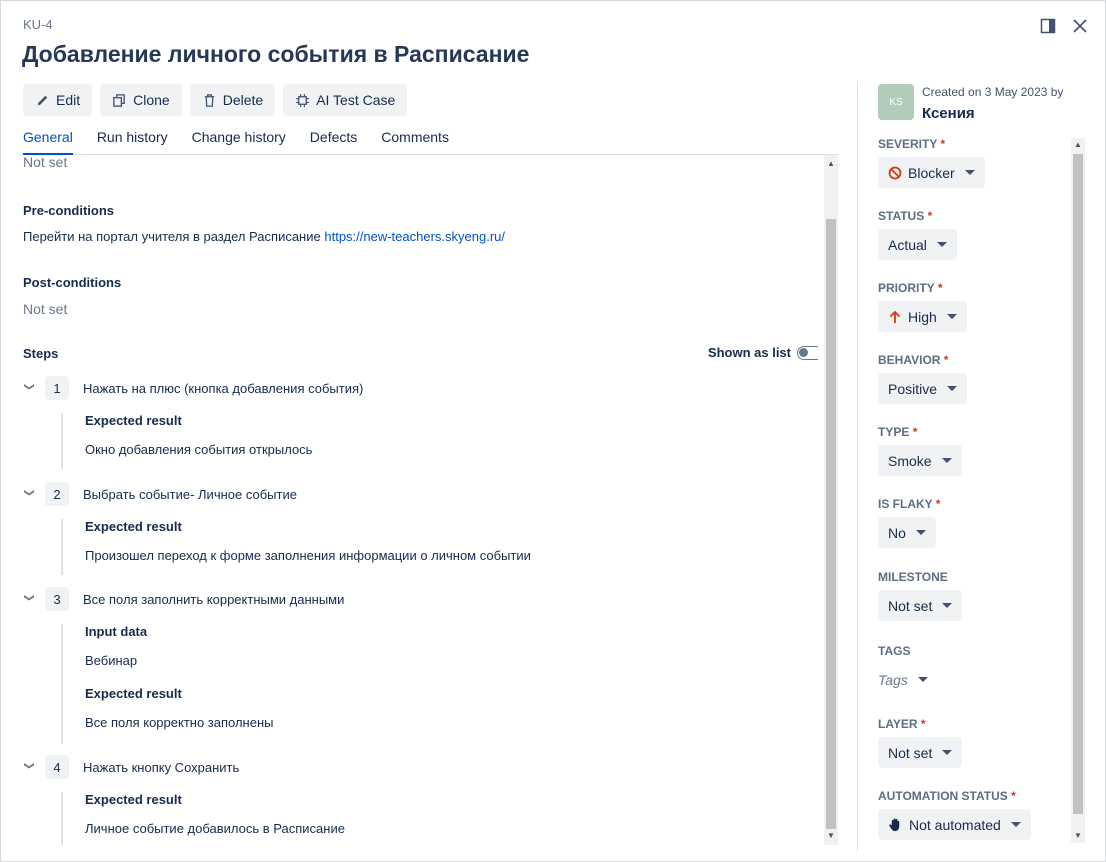  Describe the element at coordinates (132, 141) in the screenshot. I see `tab-run-history: Run history` at that location.